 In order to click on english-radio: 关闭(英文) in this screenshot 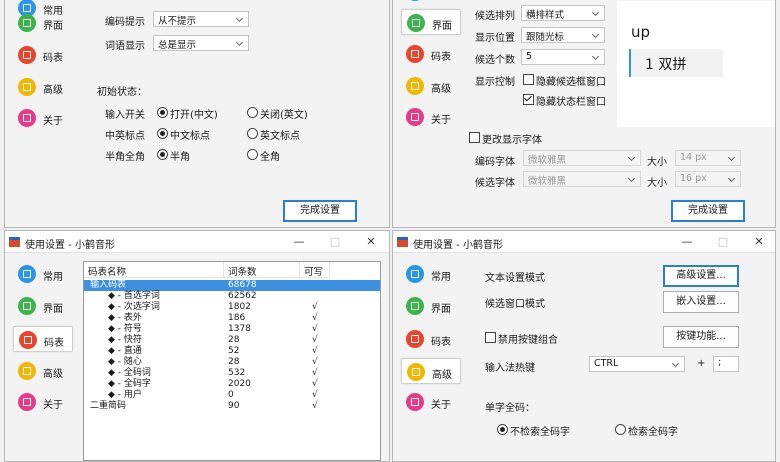, I will do `click(277, 113)`.